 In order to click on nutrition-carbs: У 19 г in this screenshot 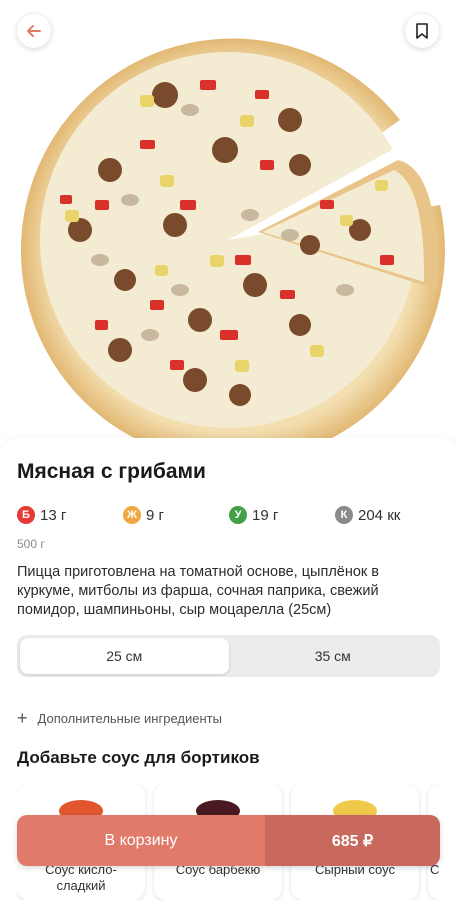, I will do `click(253, 515)`.